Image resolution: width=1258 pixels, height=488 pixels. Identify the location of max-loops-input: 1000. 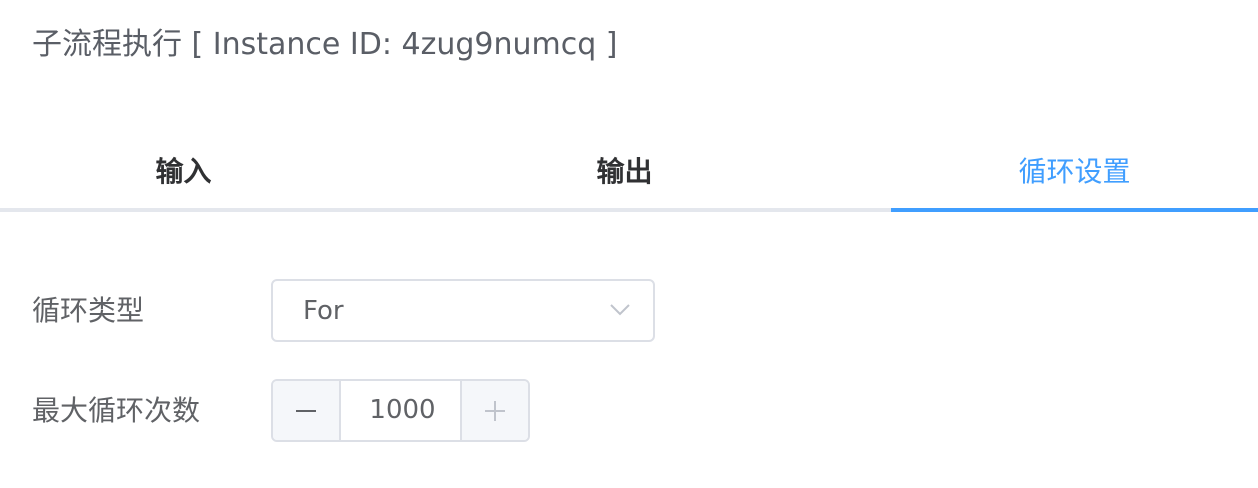
(402, 410).